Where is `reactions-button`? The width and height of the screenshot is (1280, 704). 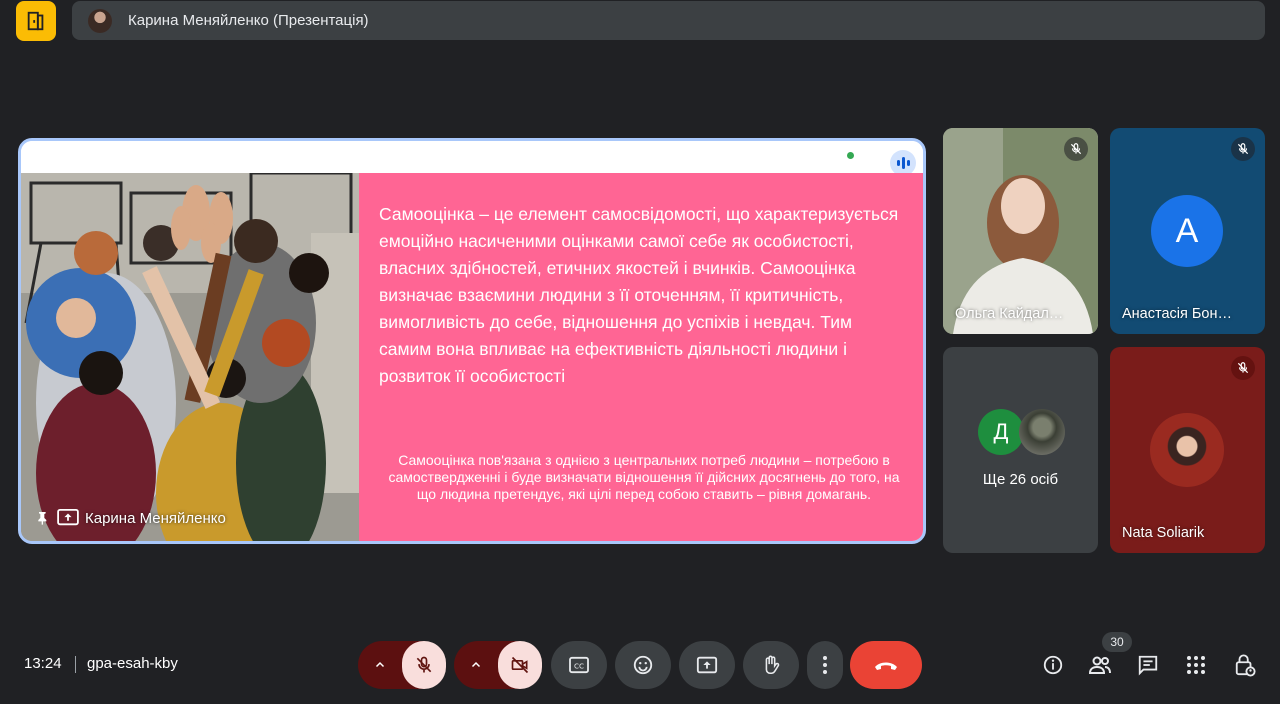
reactions-button is located at coordinates (643, 665).